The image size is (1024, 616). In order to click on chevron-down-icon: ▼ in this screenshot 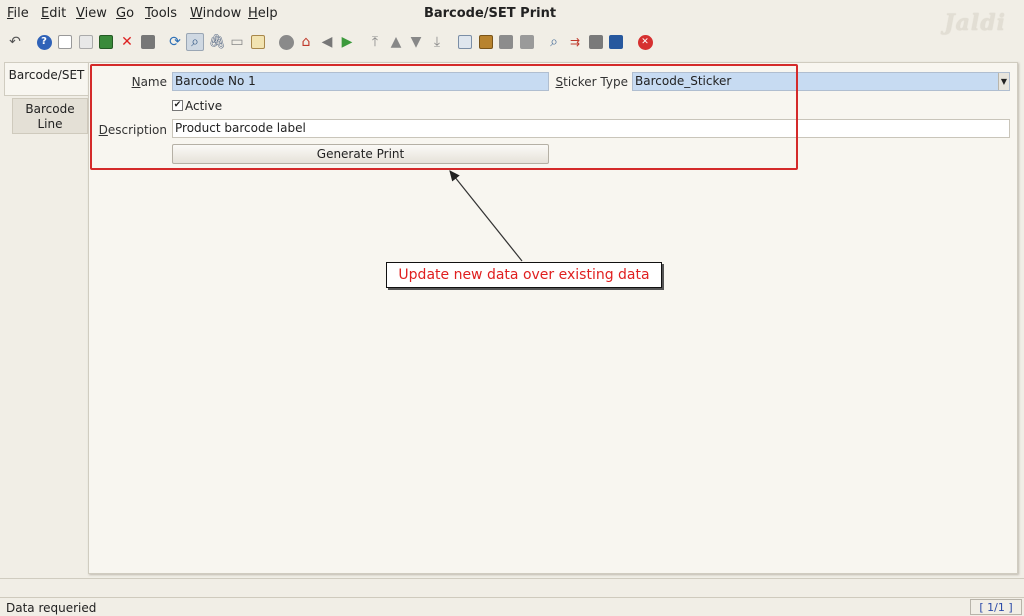, I will do `click(1003, 81)`.